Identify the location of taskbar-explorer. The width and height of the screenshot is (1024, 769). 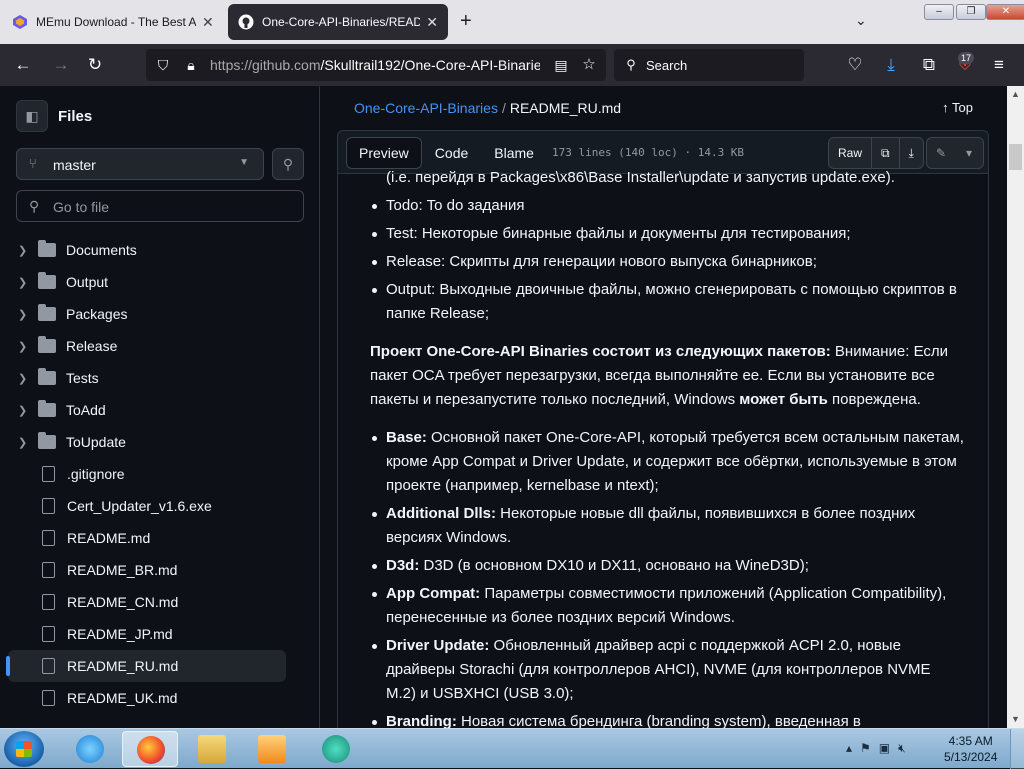
(212, 749).